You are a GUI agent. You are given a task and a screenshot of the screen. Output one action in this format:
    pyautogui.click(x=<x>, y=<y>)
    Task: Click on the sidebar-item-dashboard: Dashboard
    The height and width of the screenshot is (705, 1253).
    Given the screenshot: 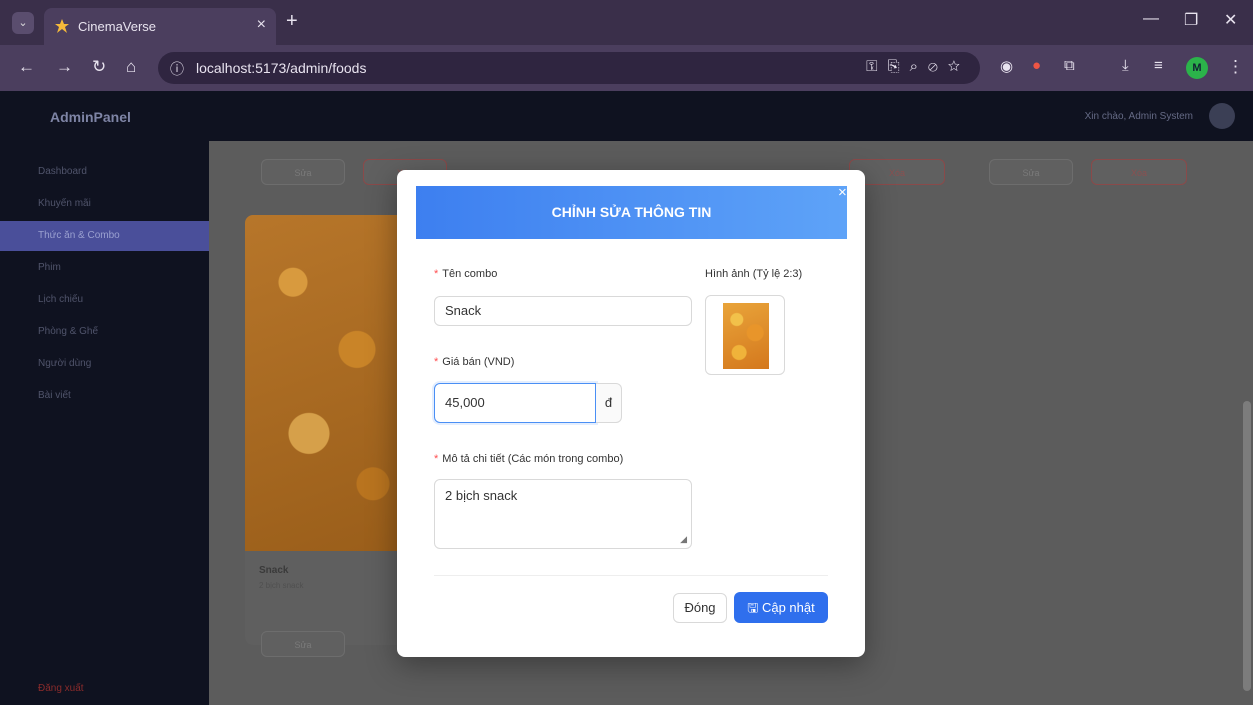 What is the action you would take?
    pyautogui.click(x=104, y=172)
    